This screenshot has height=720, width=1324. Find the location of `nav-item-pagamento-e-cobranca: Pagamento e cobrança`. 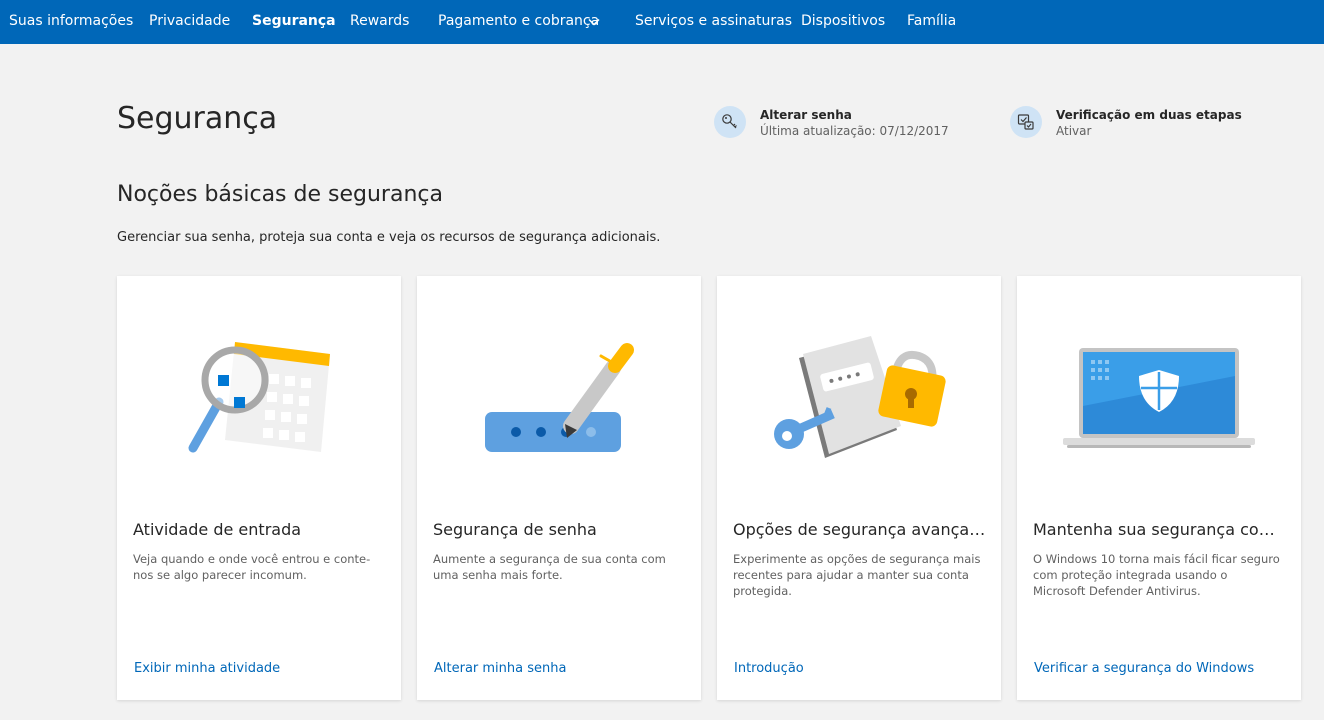

nav-item-pagamento-e-cobranca: Pagamento e cobrança is located at coordinates (518, 22).